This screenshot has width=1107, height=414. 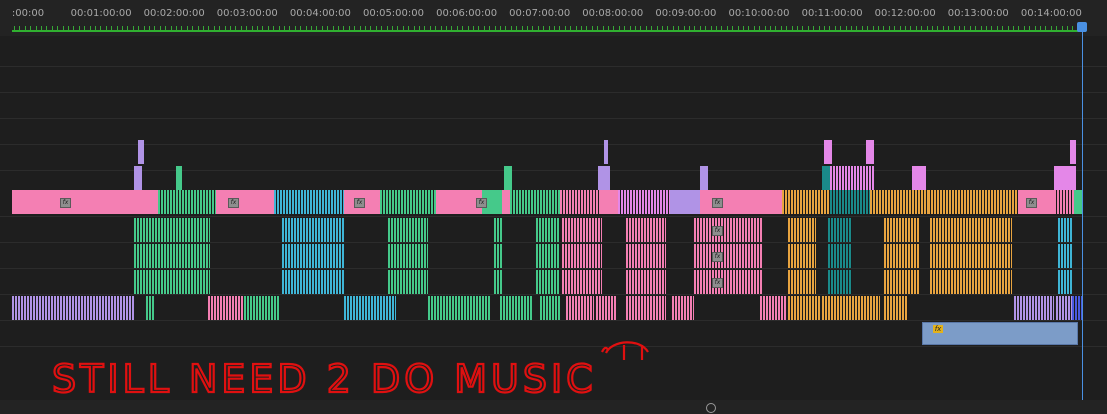 I want to click on playhead-line, so click(x=1082, y=211).